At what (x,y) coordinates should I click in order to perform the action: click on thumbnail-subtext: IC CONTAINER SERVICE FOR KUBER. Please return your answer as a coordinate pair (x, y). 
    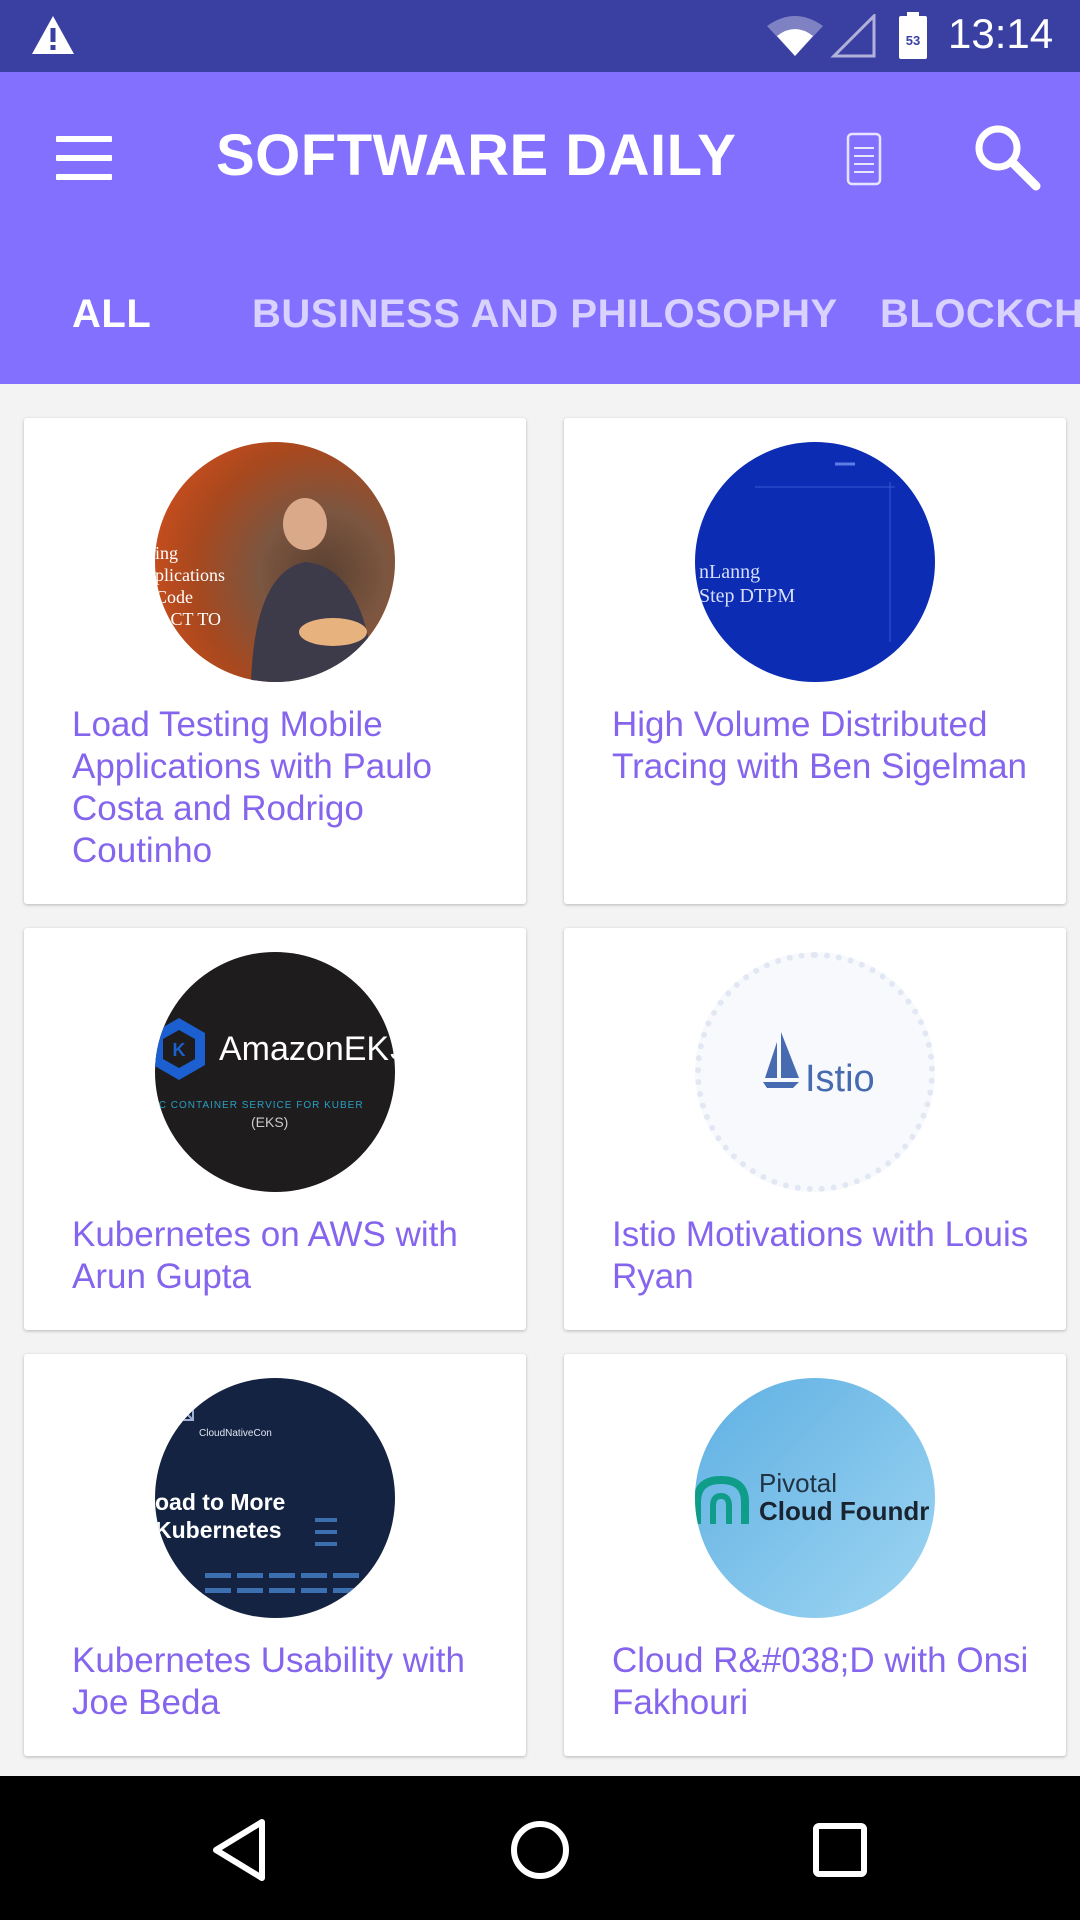
    Looking at the image, I should click on (259, 1105).